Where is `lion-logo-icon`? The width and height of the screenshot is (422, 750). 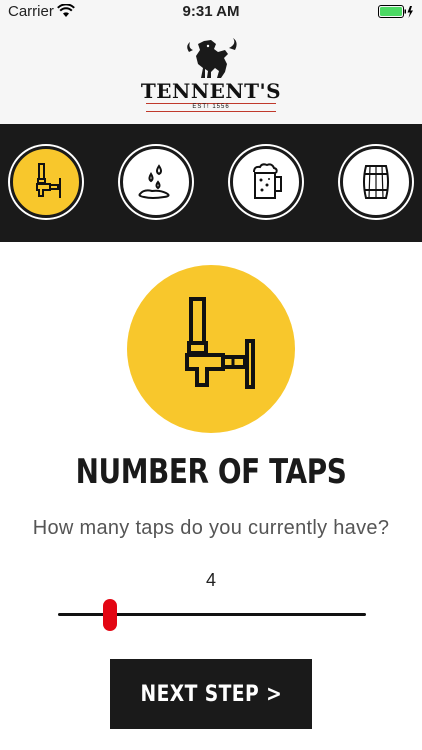
lion-logo-icon is located at coordinates (211, 61).